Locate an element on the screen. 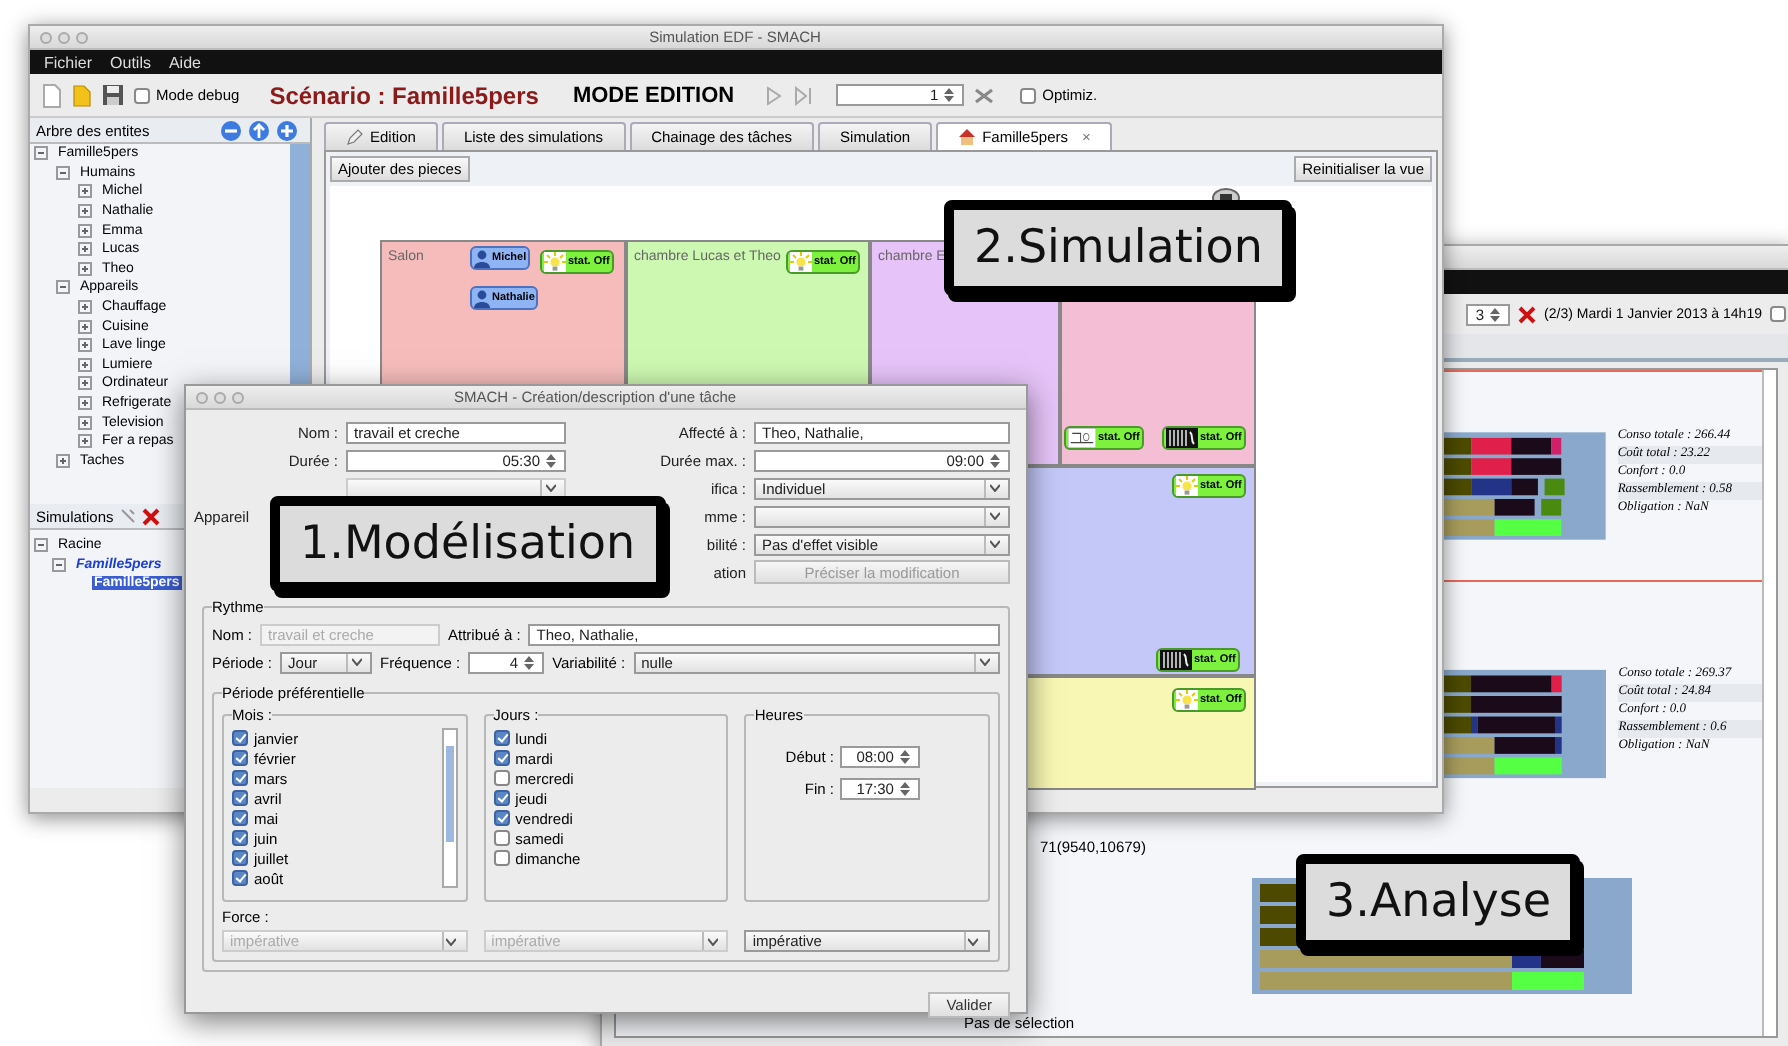  shuffle-icon is located at coordinates (984, 95).